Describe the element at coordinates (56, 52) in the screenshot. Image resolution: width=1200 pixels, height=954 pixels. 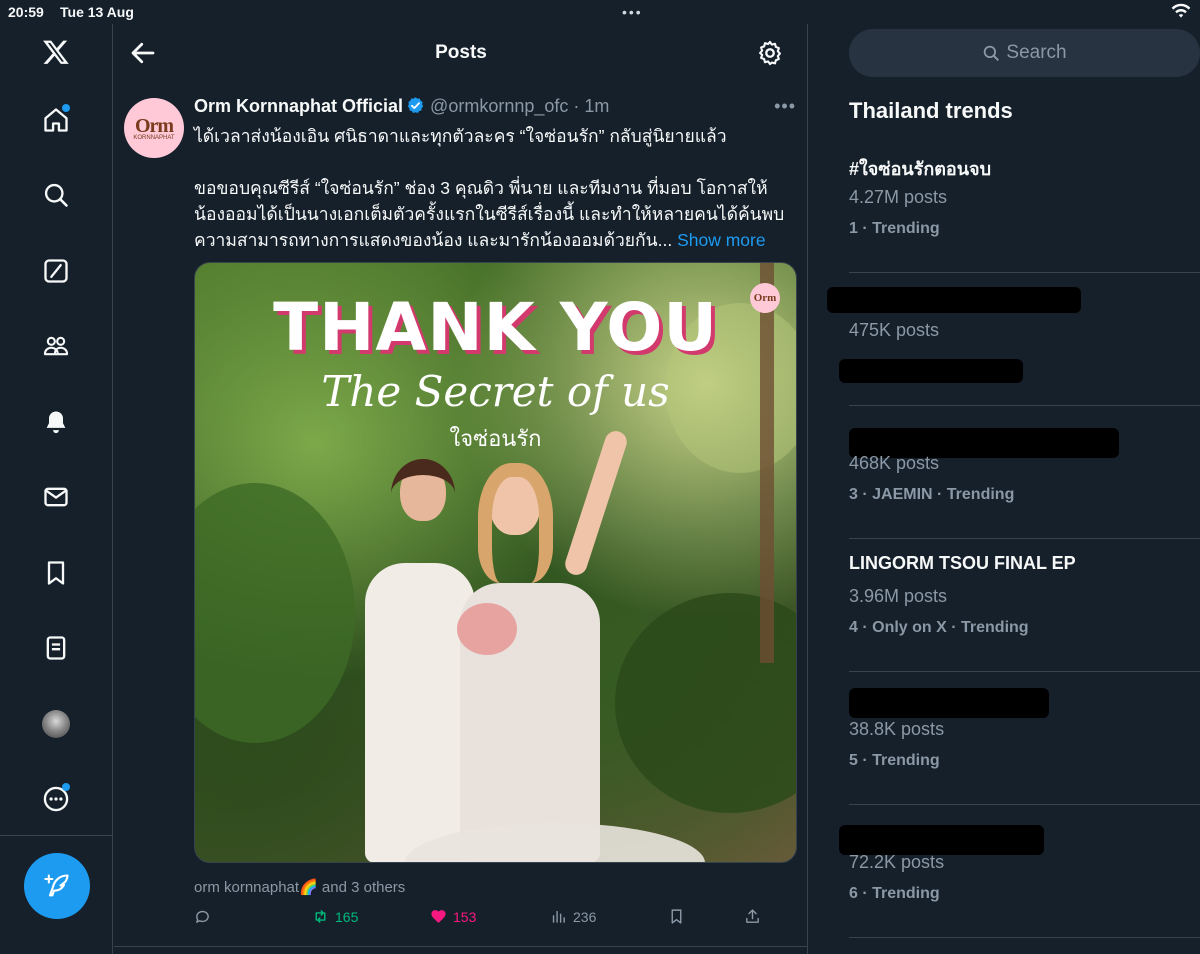
I see `x-logo-icon` at that location.